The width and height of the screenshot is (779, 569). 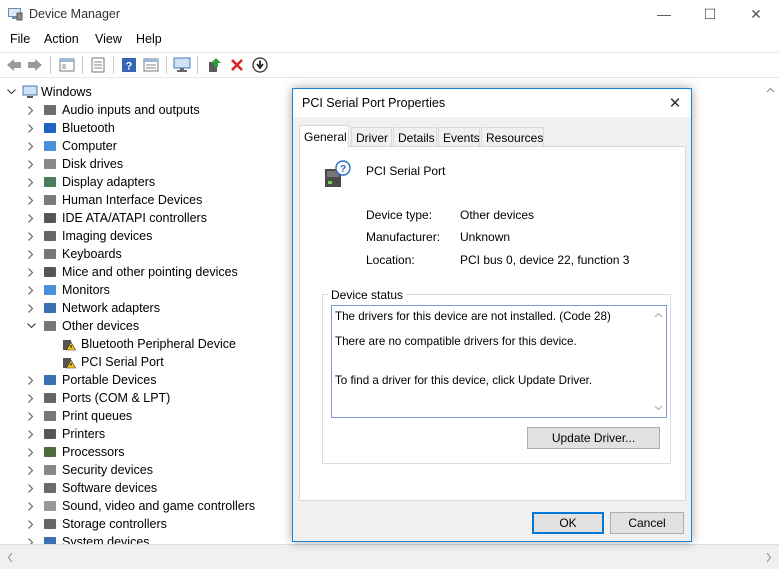 I want to click on tree-item: Security devices, so click(x=89, y=470).